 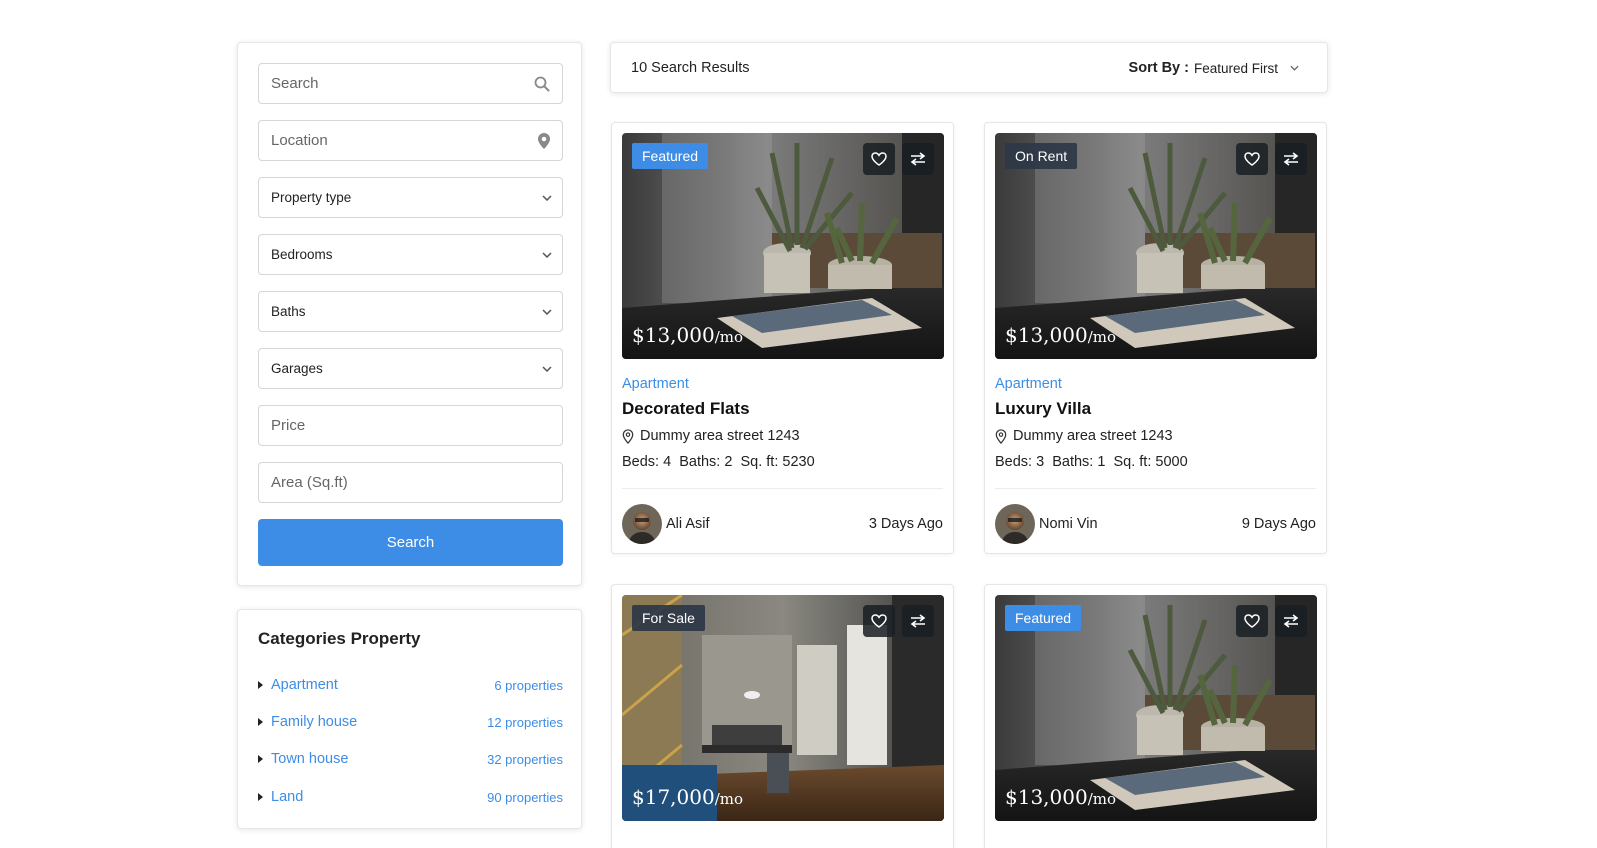 I want to click on property-image: For Sale $17,000/mo, so click(x=783, y=708).